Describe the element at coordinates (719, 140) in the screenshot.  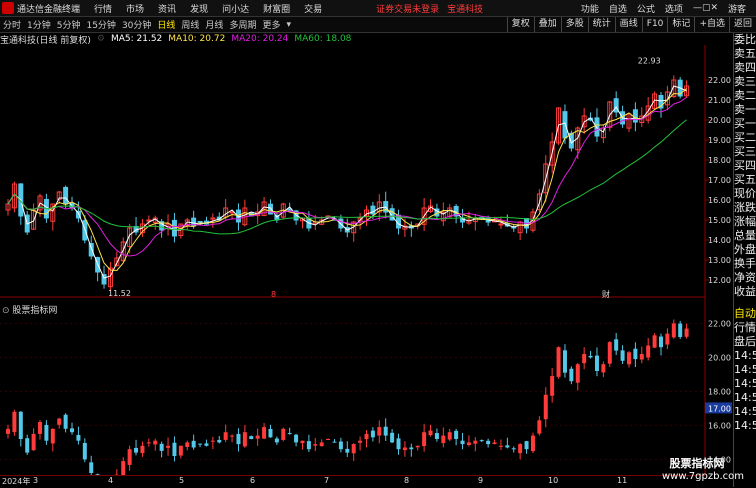
I see `y-tick-label: 19.00` at that location.